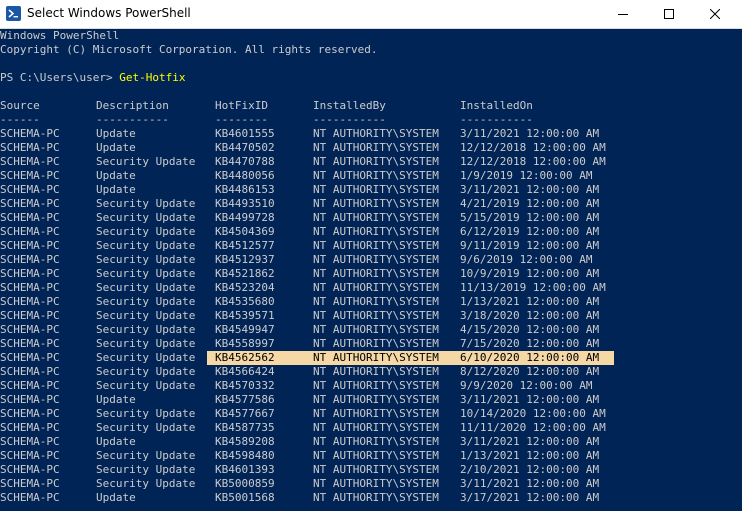 The height and width of the screenshot is (511, 742). Describe the element at coordinates (245, 133) in the screenshot. I see `cell-hotfixid: KB4601555` at that location.